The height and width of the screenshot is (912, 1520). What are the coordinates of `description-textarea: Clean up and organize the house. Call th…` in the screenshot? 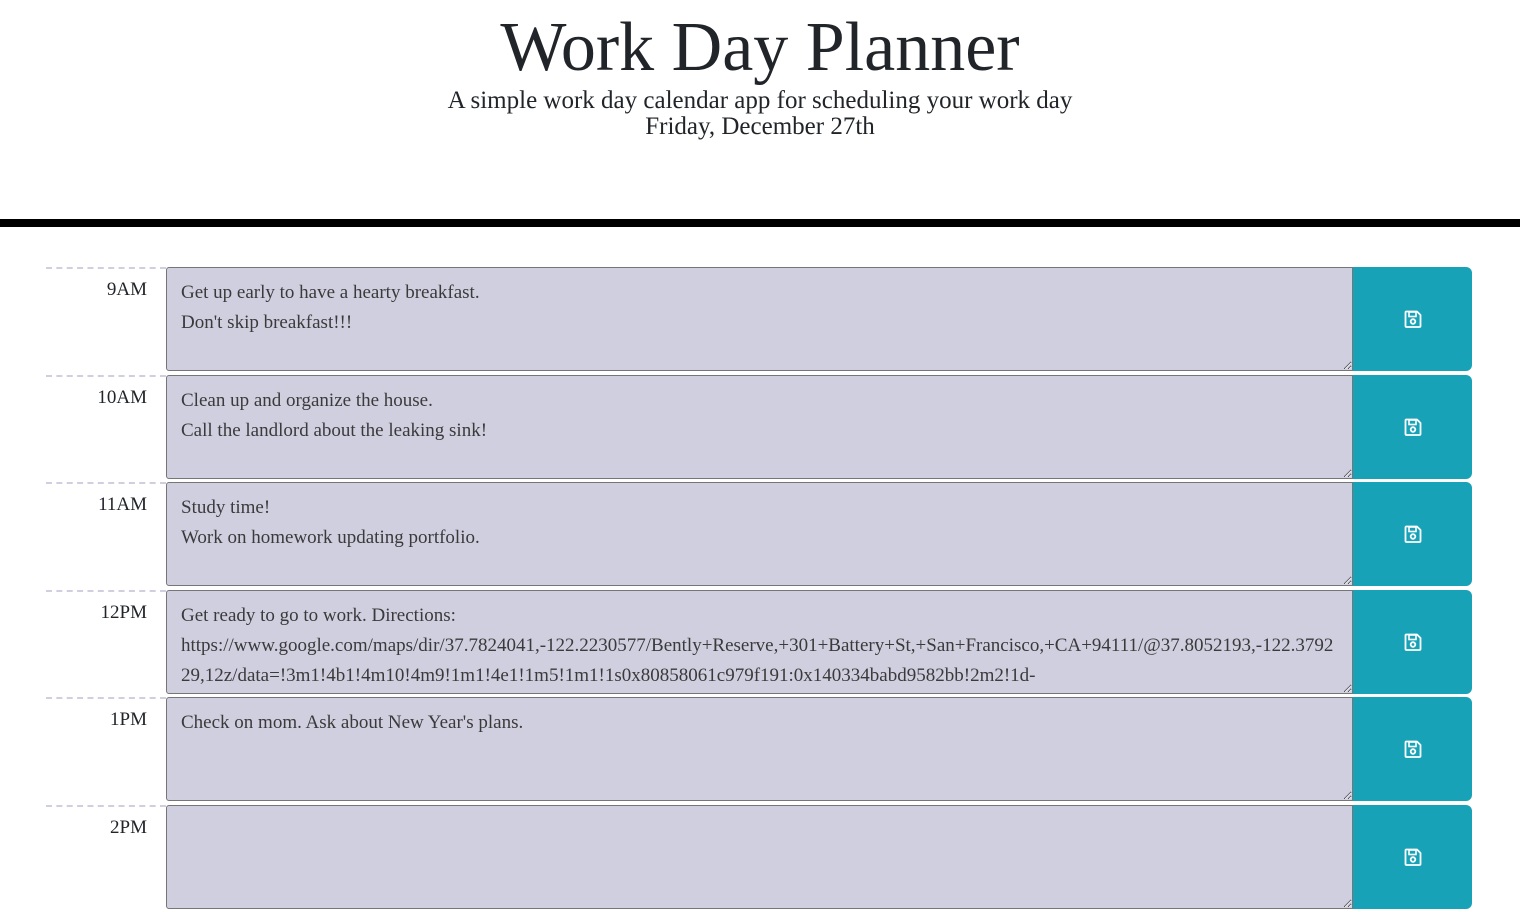 It's located at (759, 426).